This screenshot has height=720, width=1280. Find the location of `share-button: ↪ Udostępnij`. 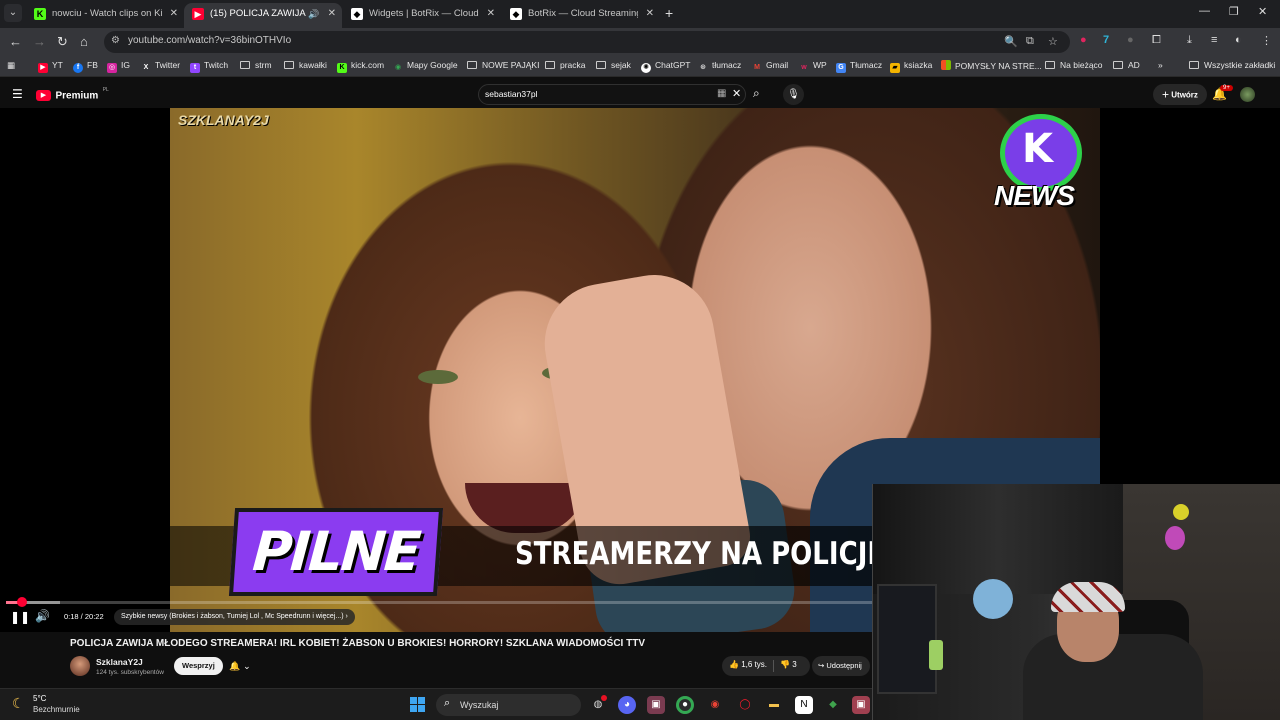

share-button: ↪ Udostępnij is located at coordinates (841, 666).